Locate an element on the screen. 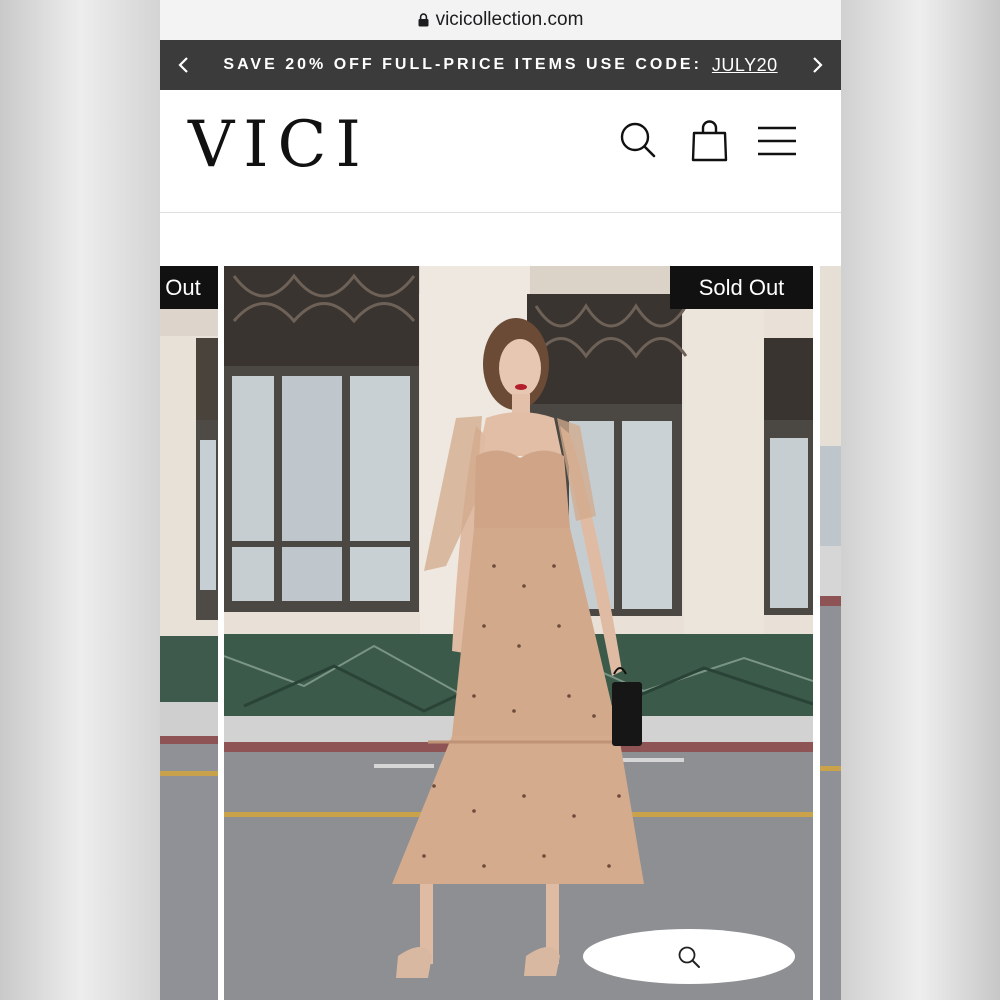 Image resolution: width=1000 pixels, height=1000 pixels. promo-text: SAVE 20% OFF FULL-PRICE ITEMS USE CODE: is located at coordinates (462, 64).